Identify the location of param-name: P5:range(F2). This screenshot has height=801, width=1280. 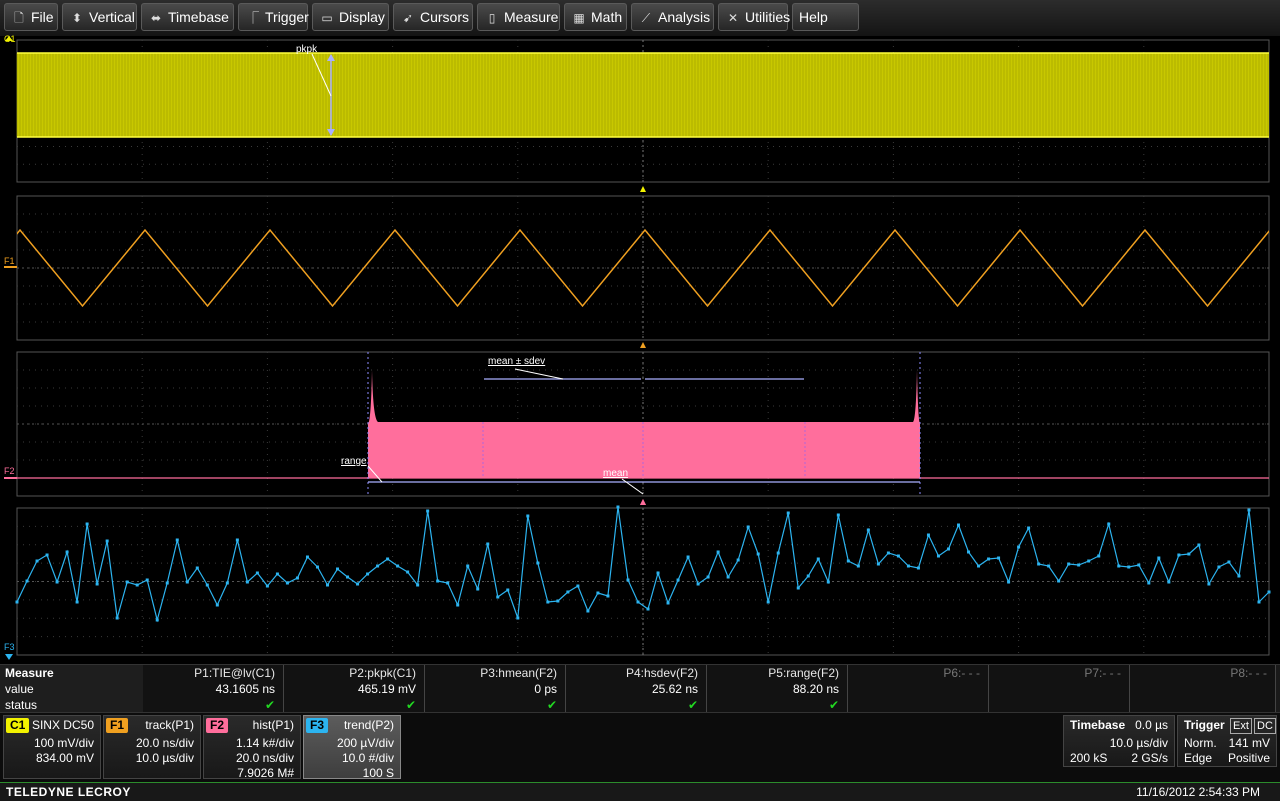
(803, 673).